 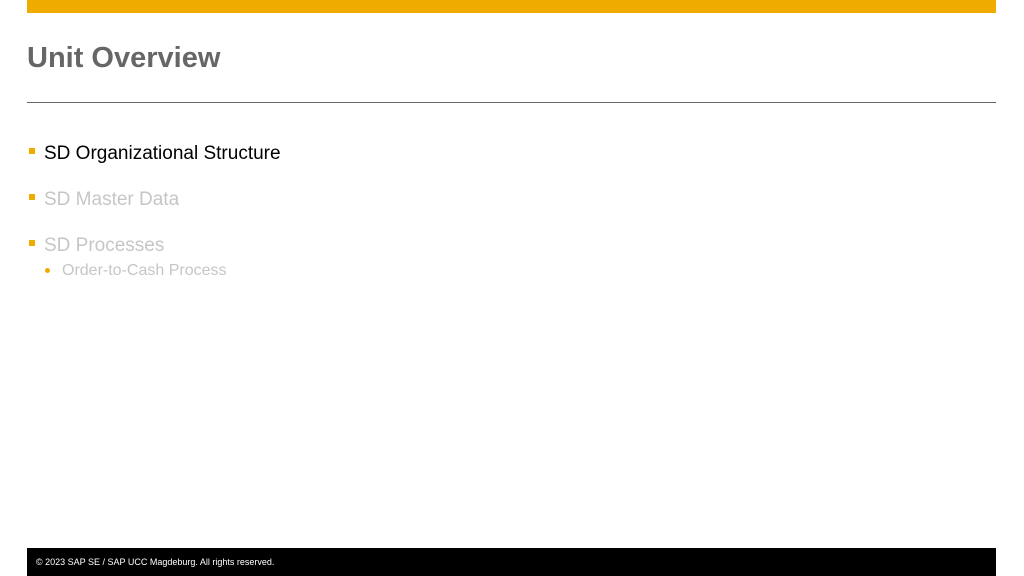 I want to click on list-item-label: SD Organizational Structure, so click(x=162, y=153).